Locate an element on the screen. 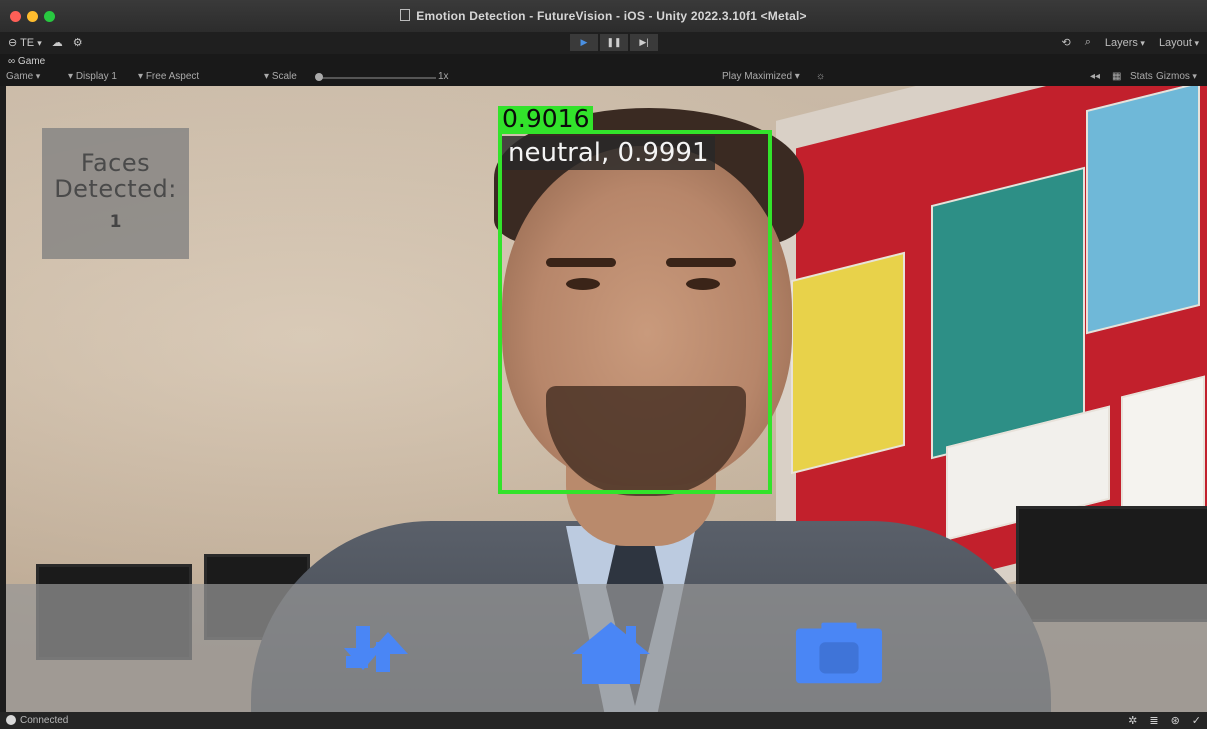 The height and width of the screenshot is (729, 1207). play-maximized-dropdown: Play Maximized ▾ is located at coordinates (761, 76).